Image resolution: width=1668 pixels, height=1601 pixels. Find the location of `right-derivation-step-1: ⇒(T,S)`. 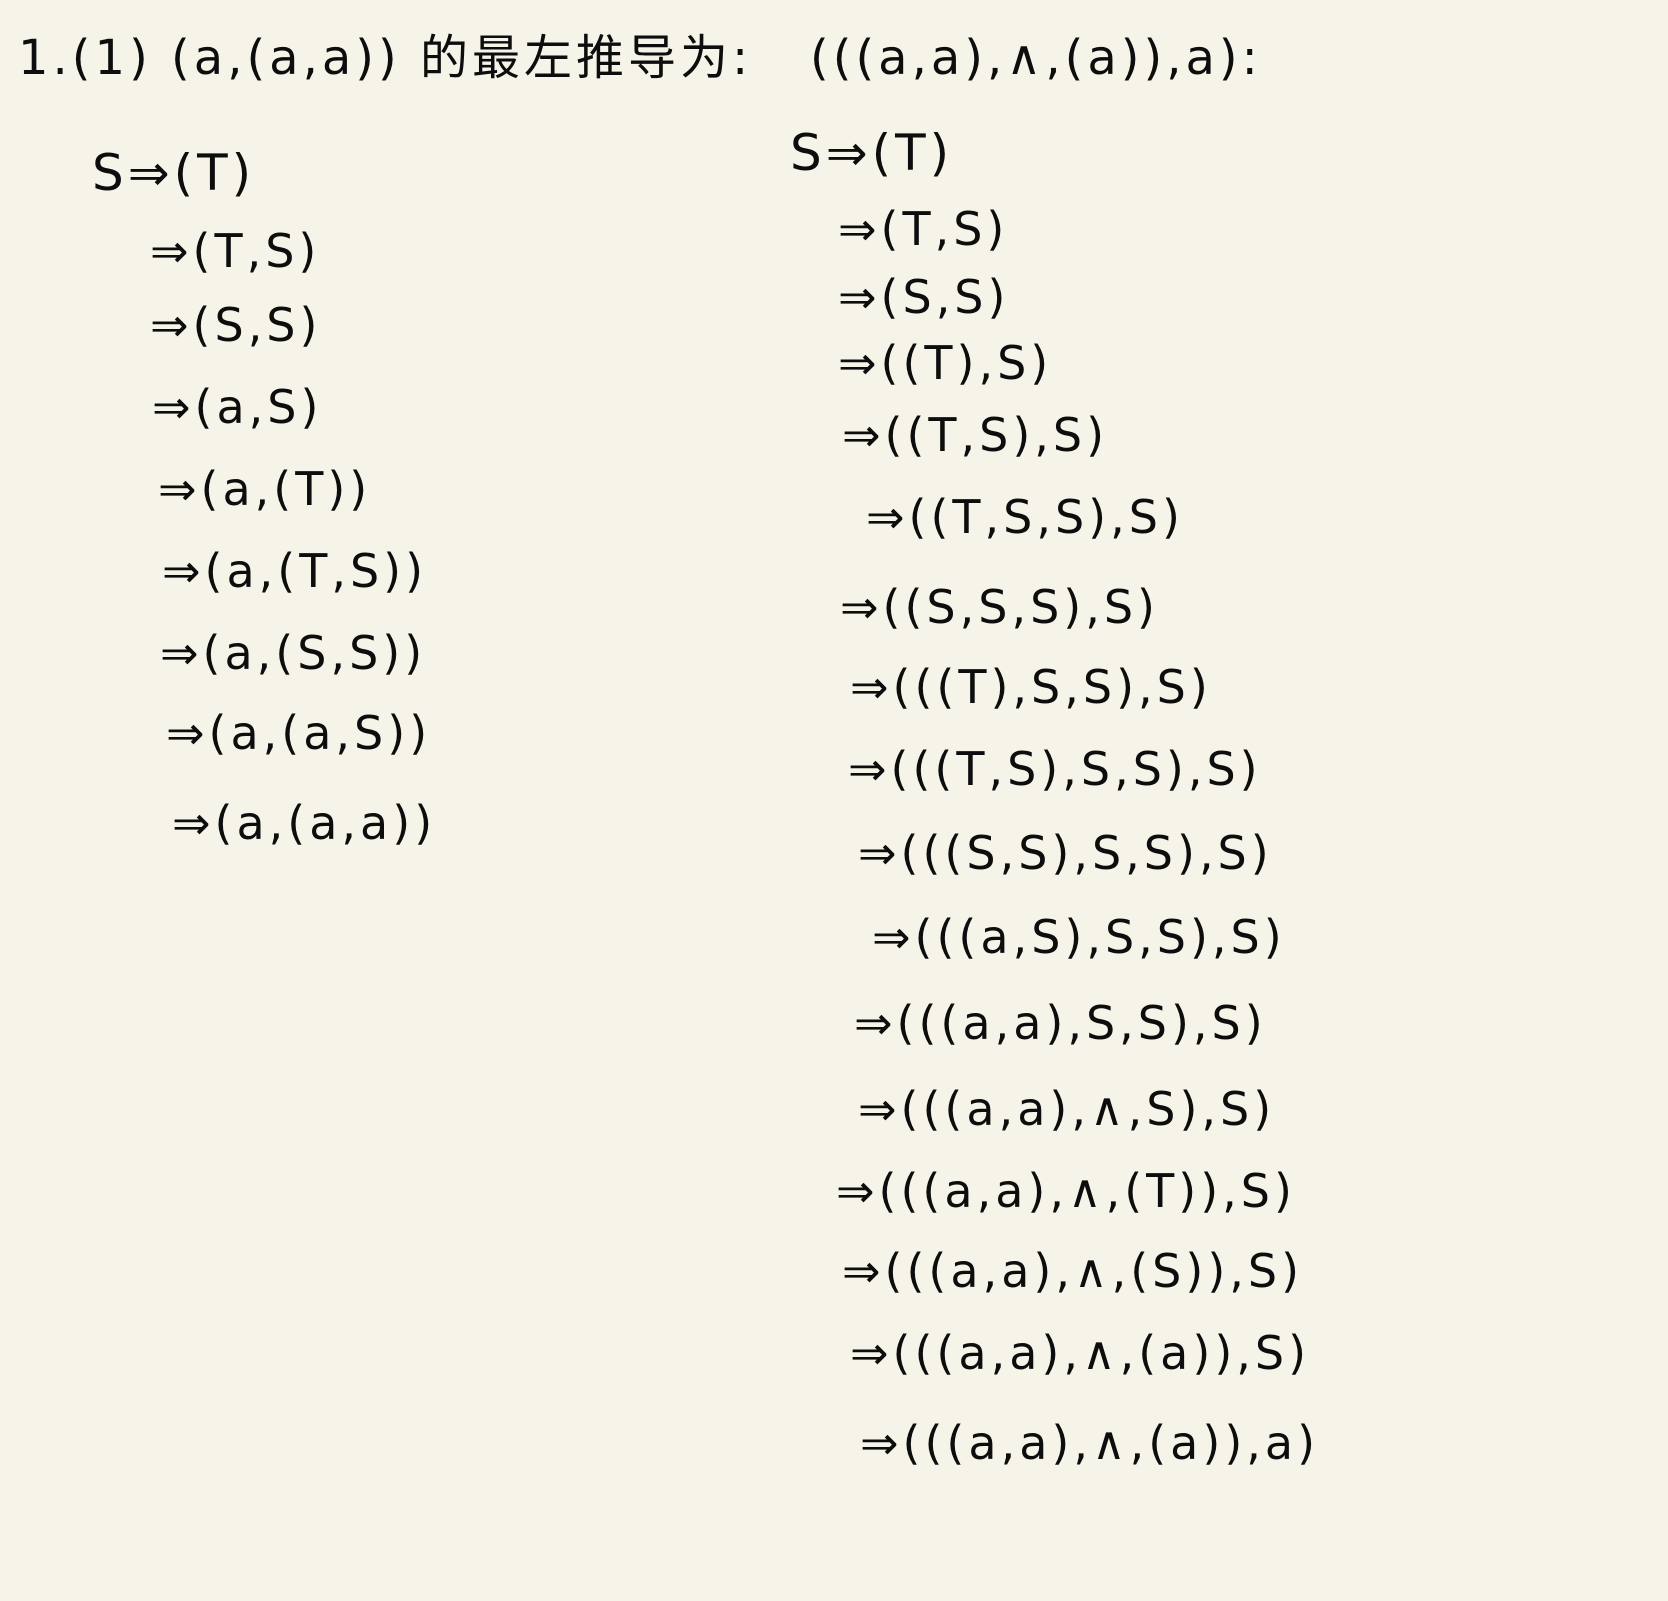

right-derivation-step-1: ⇒(T,S) is located at coordinates (923, 229).